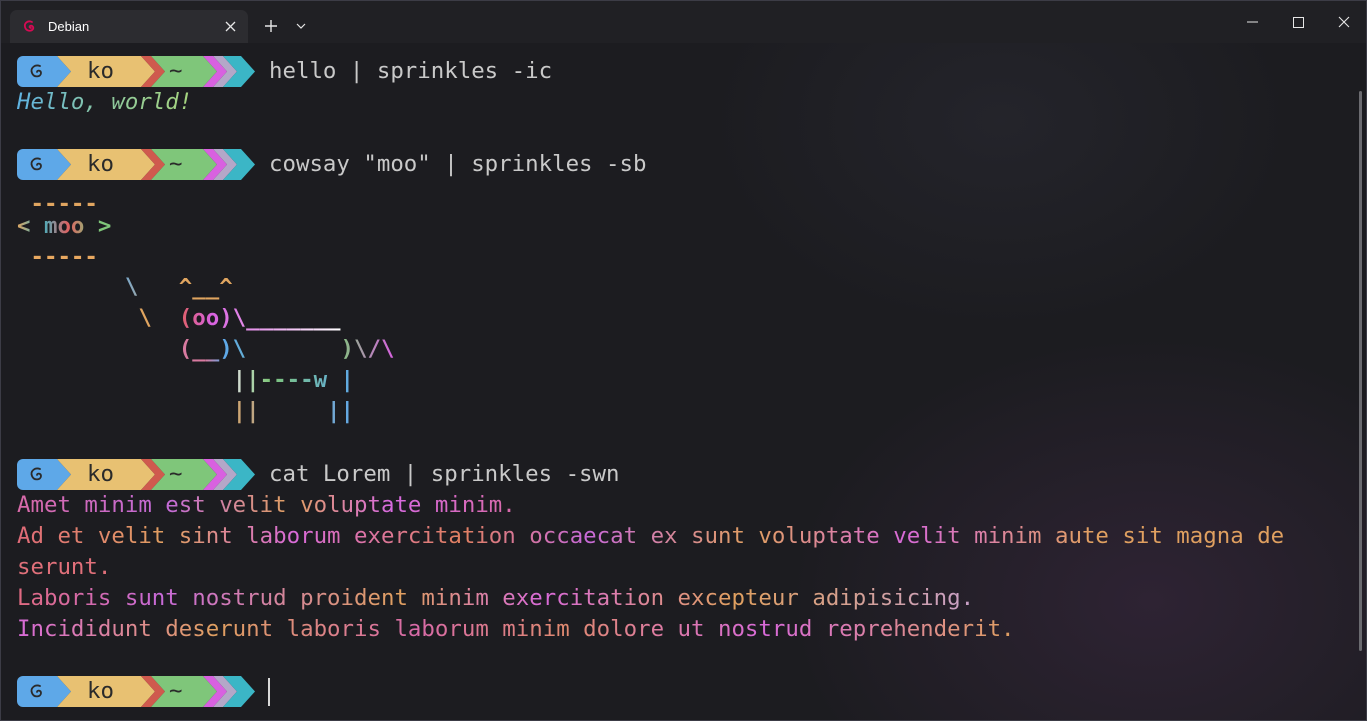 The width and height of the screenshot is (1367, 721). What do you see at coordinates (69, 26) in the screenshot?
I see `tab-title: Debian` at bounding box center [69, 26].